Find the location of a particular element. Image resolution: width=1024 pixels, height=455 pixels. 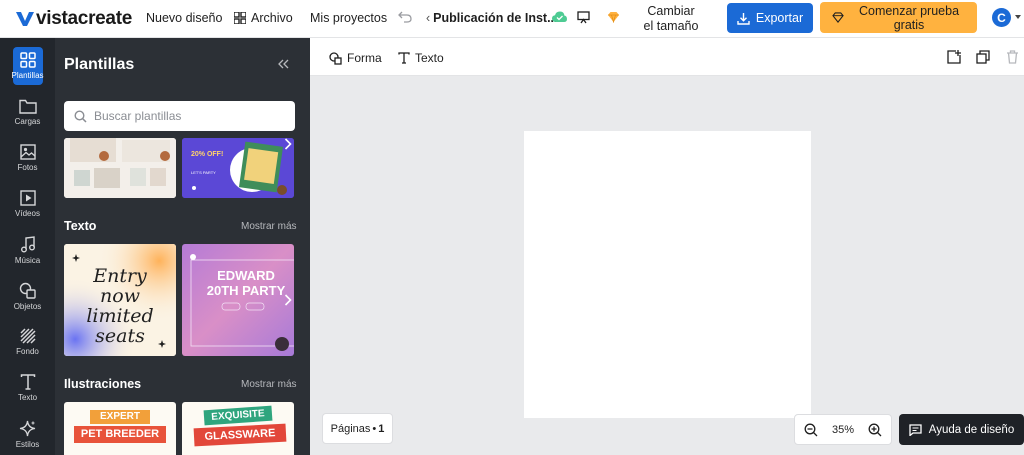

rail-item-label: Cargas is located at coordinates (27, 121).